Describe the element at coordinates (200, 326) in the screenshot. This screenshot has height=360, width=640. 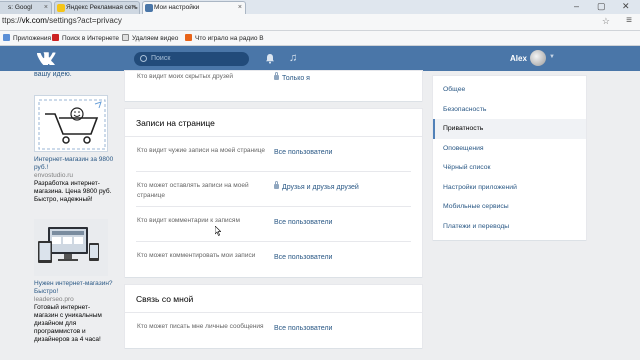
I see `setting-label: Кто может писать мне личные сообщения` at that location.